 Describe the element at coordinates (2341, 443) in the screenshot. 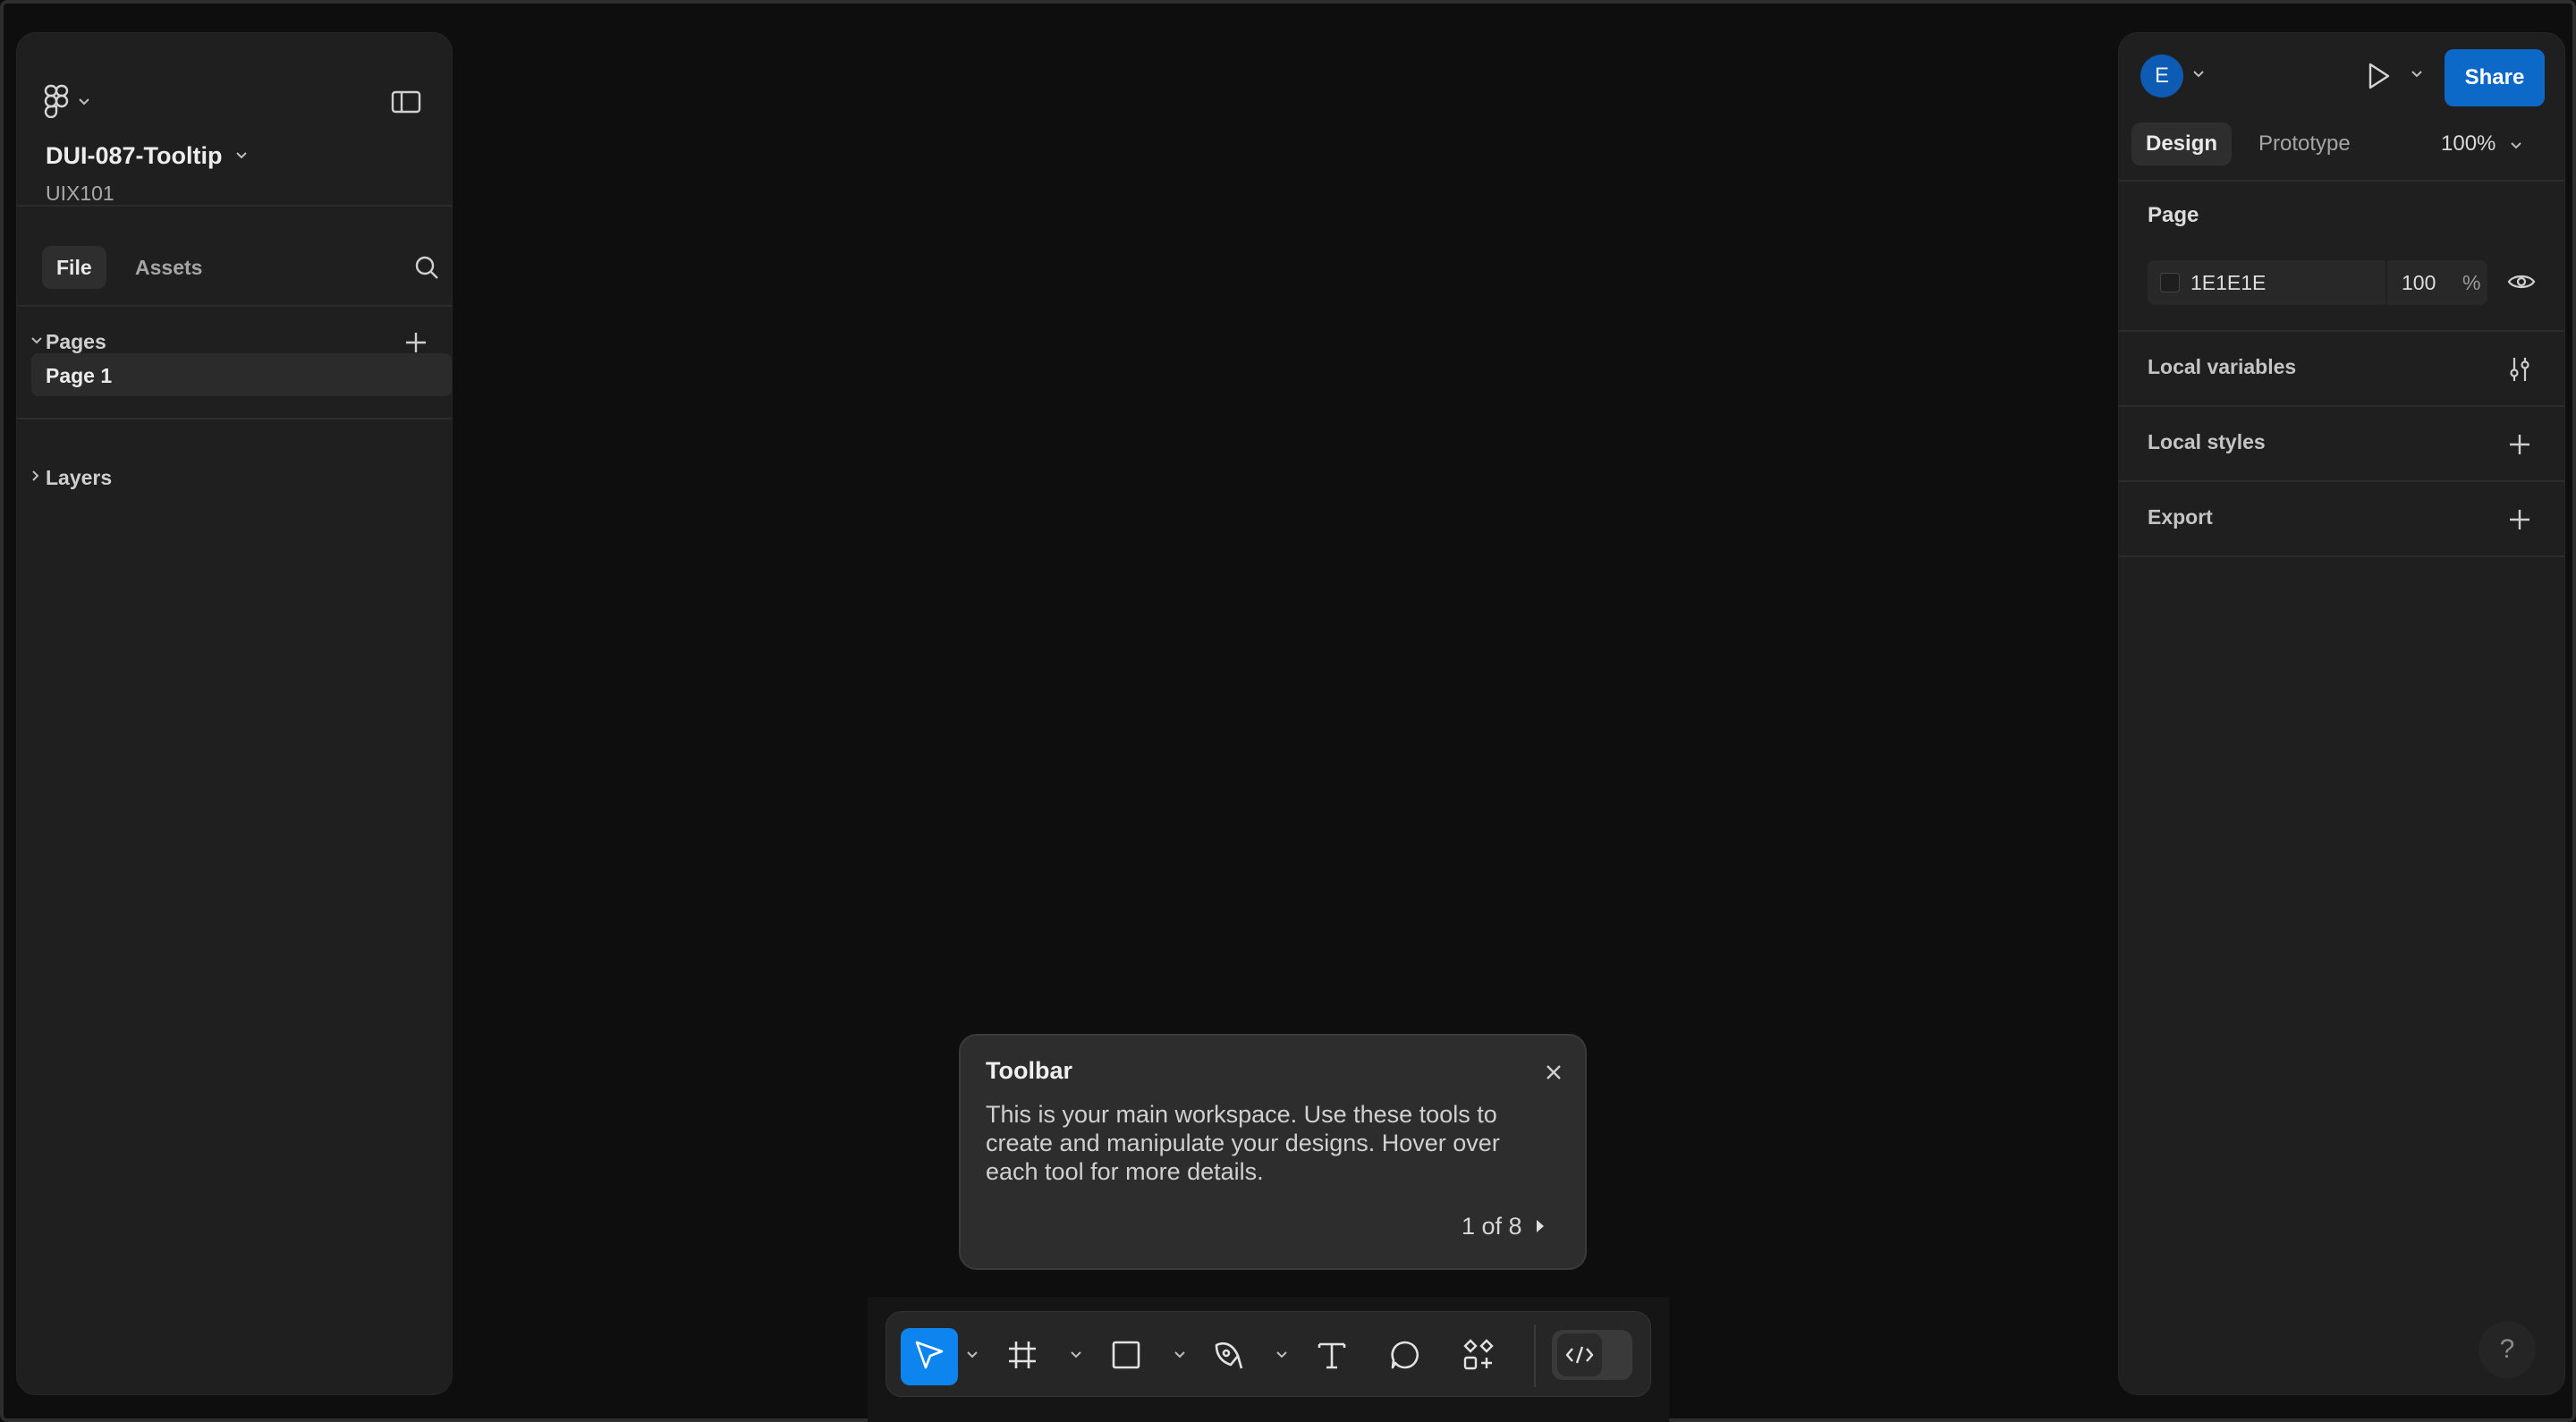

I see `local-styles-row: Local styles` at that location.